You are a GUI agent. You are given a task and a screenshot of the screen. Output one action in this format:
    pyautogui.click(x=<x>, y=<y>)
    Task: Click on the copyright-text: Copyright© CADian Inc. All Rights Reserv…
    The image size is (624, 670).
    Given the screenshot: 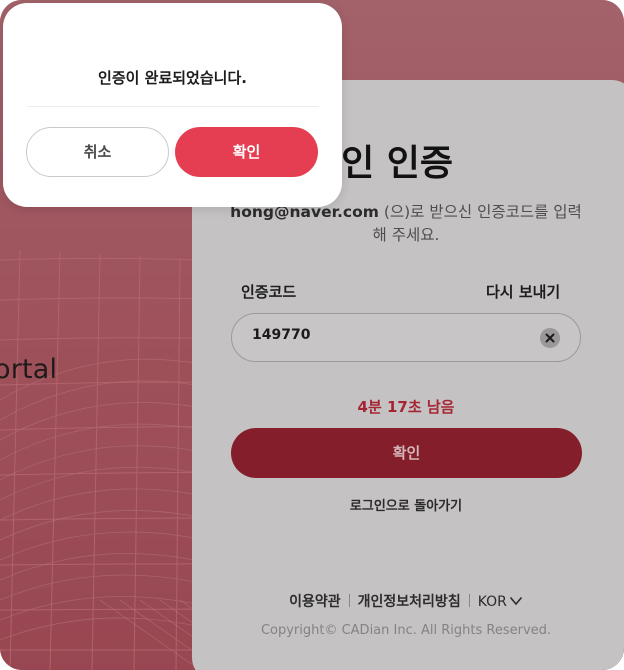 What is the action you would take?
    pyautogui.click(x=406, y=630)
    